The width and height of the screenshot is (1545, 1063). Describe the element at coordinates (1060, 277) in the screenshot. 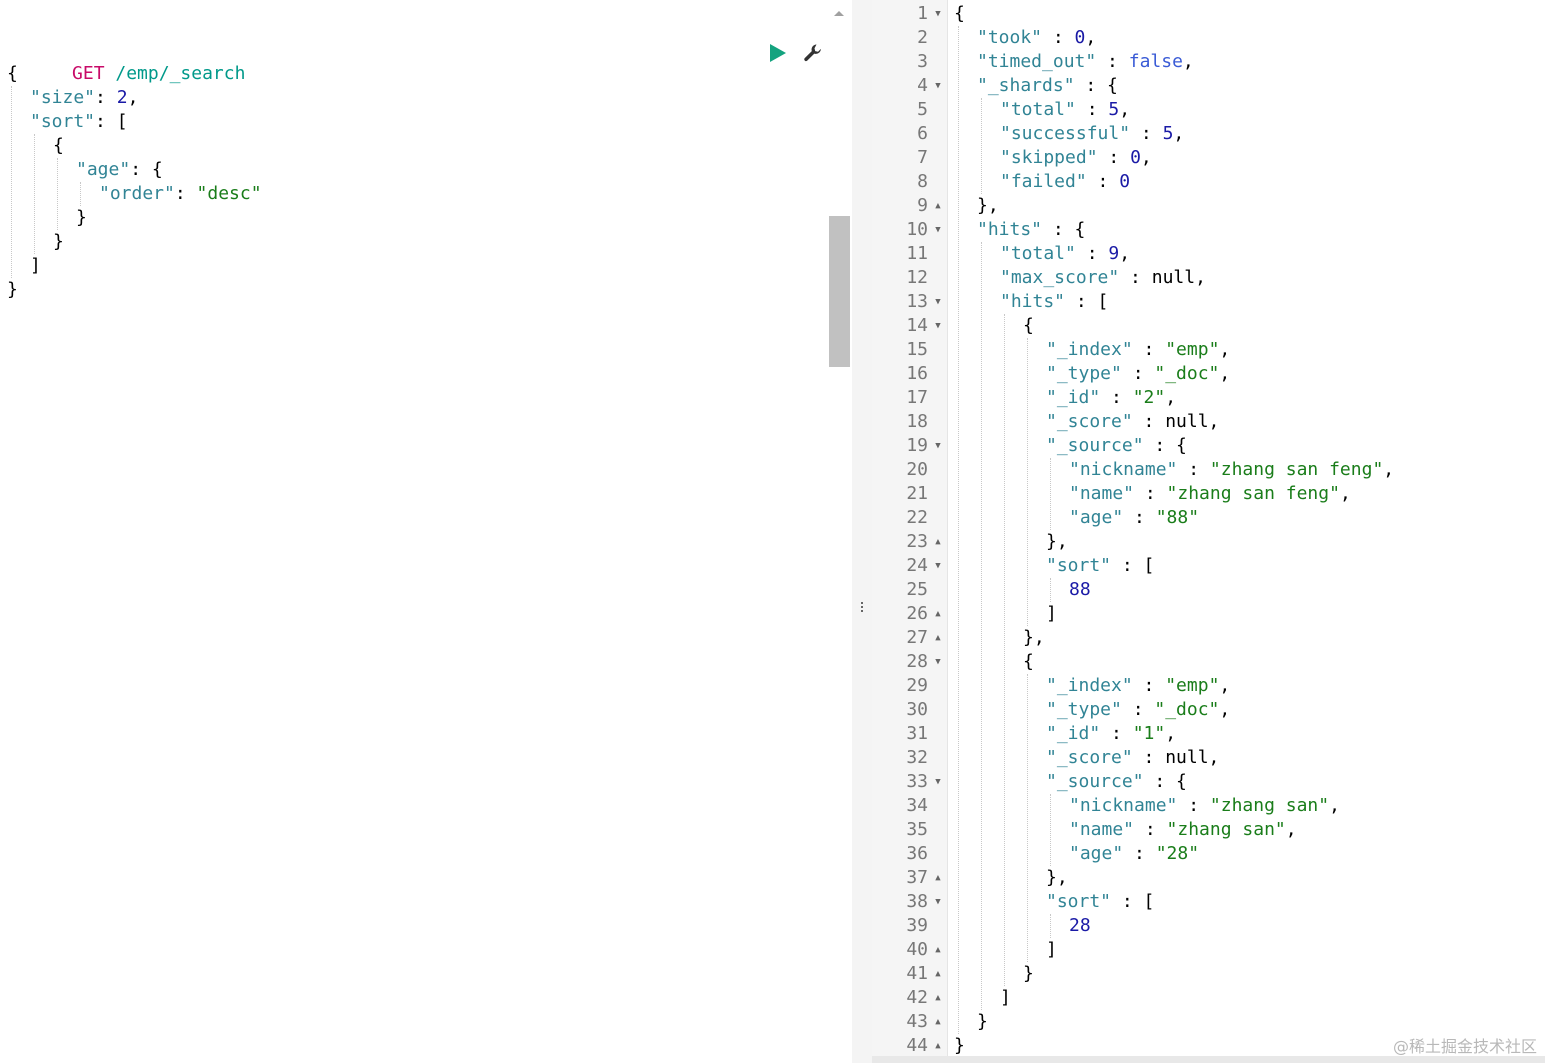

I see `code-token-key: "max_score"` at that location.